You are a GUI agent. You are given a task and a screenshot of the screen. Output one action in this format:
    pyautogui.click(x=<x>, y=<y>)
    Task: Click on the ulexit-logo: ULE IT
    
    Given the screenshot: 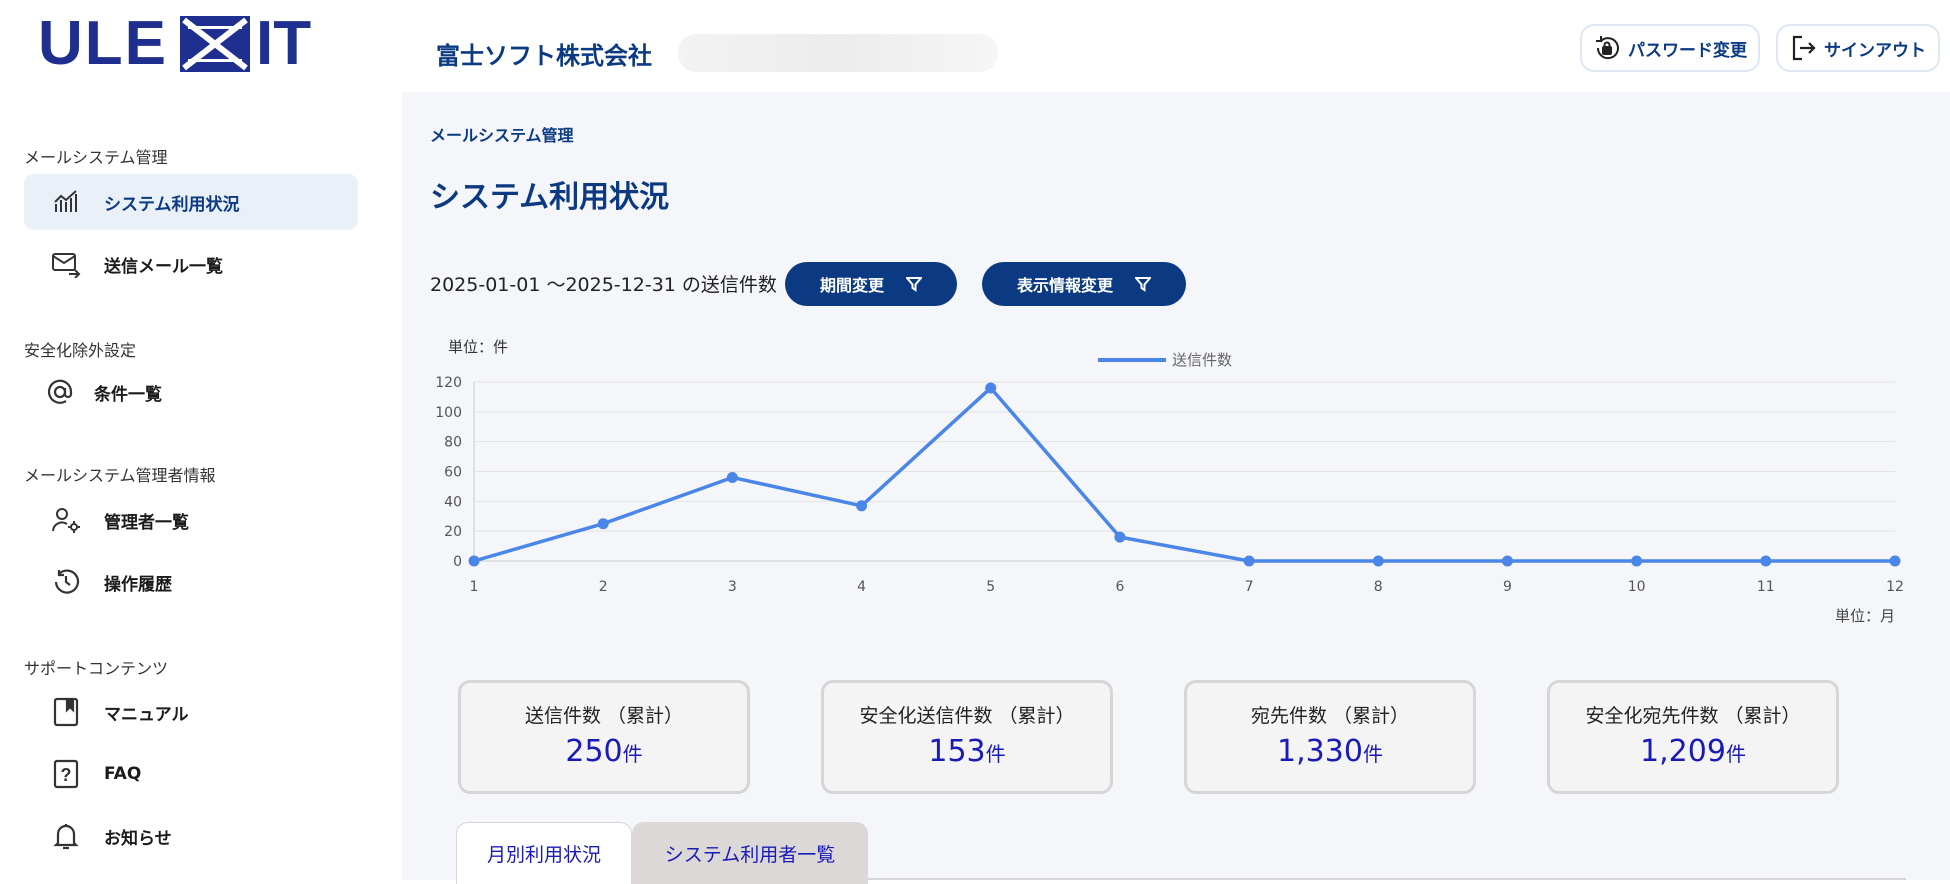 What is the action you would take?
    pyautogui.click(x=193, y=43)
    